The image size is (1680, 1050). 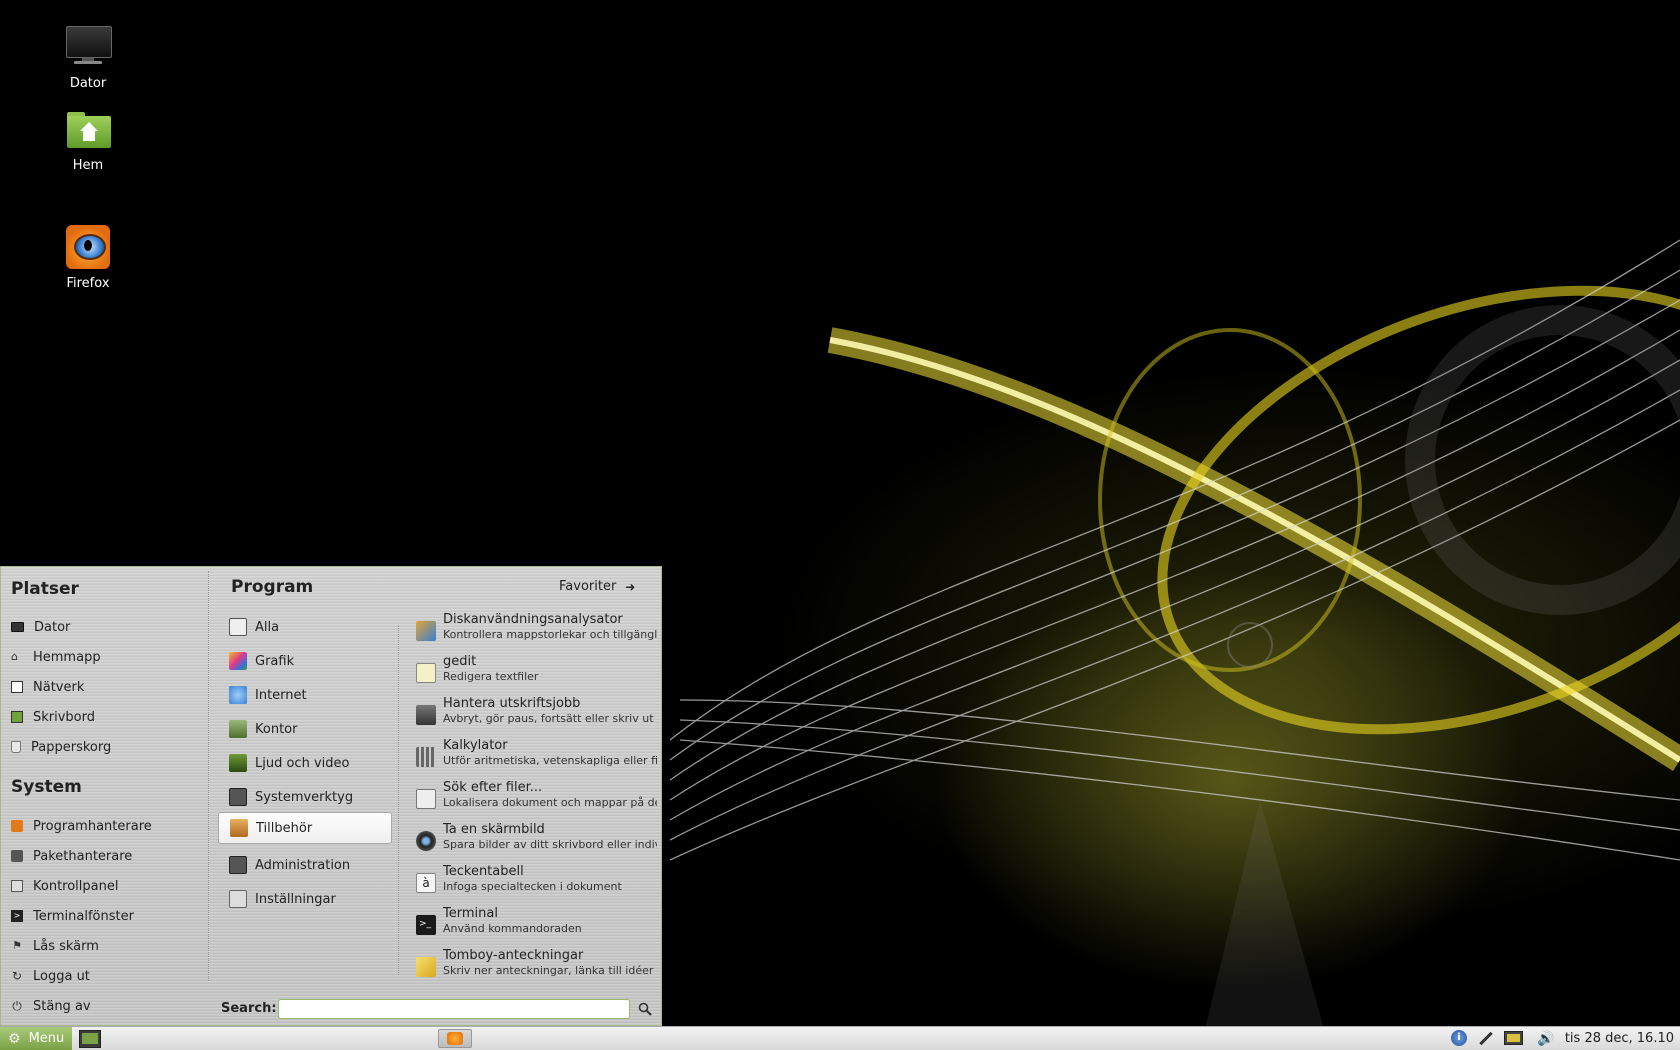 I want to click on search-files-icon, so click(x=426, y=799).